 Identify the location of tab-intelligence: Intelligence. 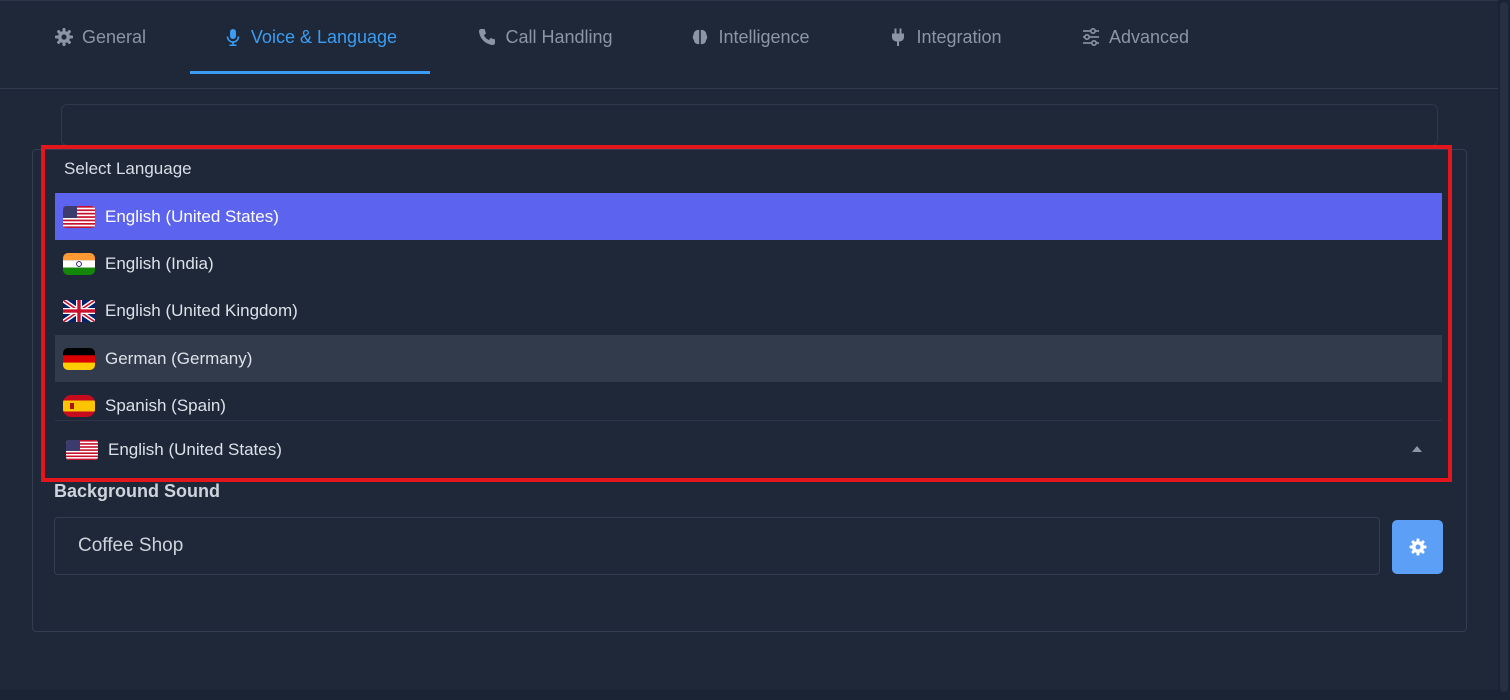
(750, 37).